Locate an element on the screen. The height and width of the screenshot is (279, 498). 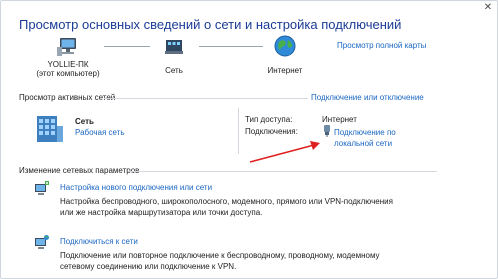
local-connection-link: Подключение по локальной сети is located at coordinates (365, 138).